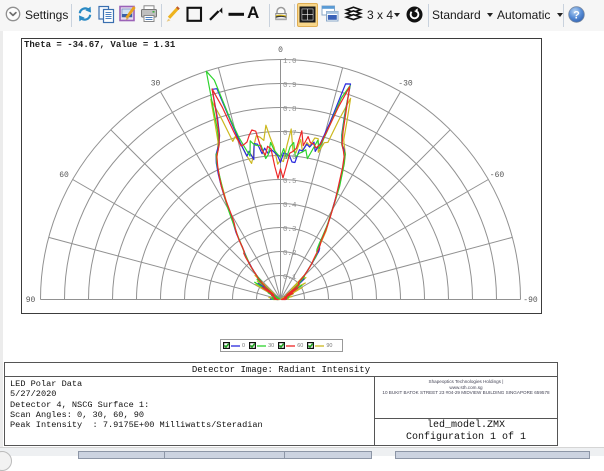 This screenshot has height=471, width=604. I want to click on svg-text: -60, so click(497, 175).